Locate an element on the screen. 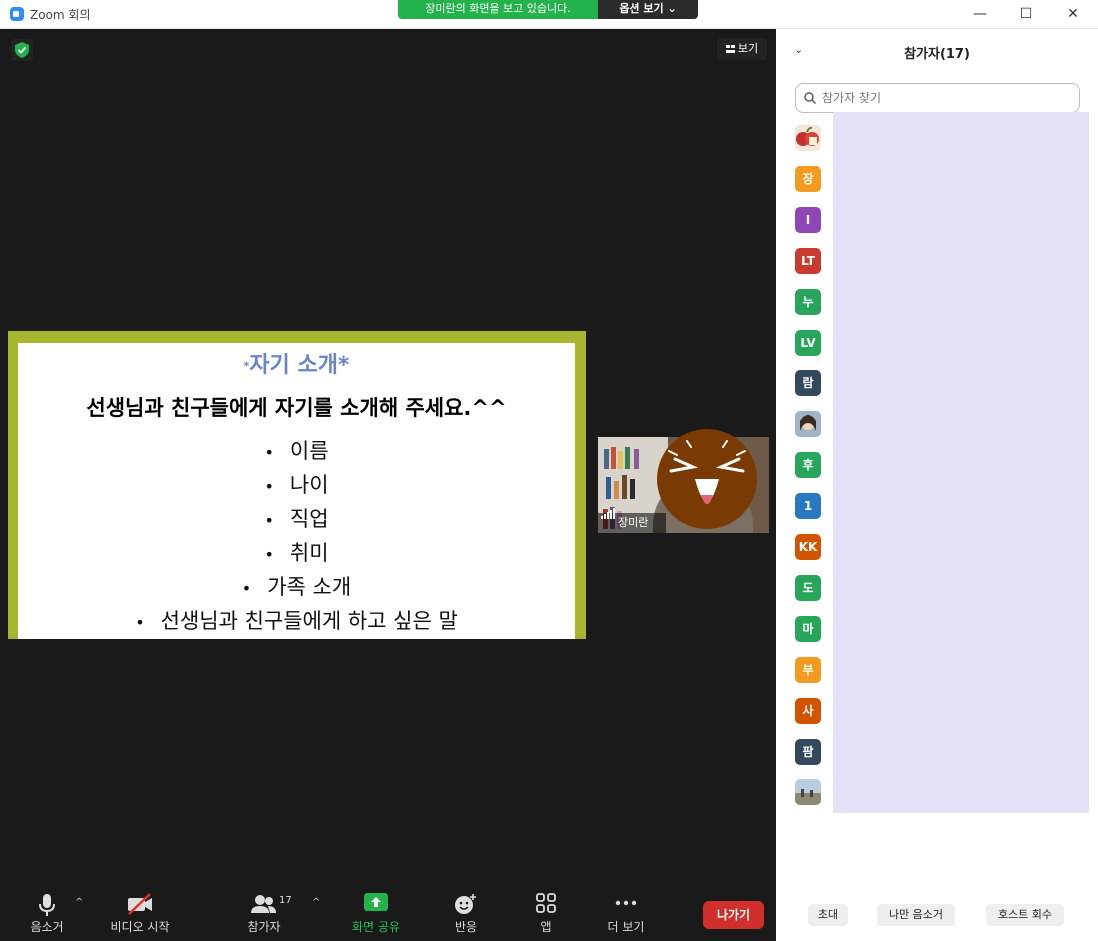  window-title: Zoom 회의 is located at coordinates (60, 15).